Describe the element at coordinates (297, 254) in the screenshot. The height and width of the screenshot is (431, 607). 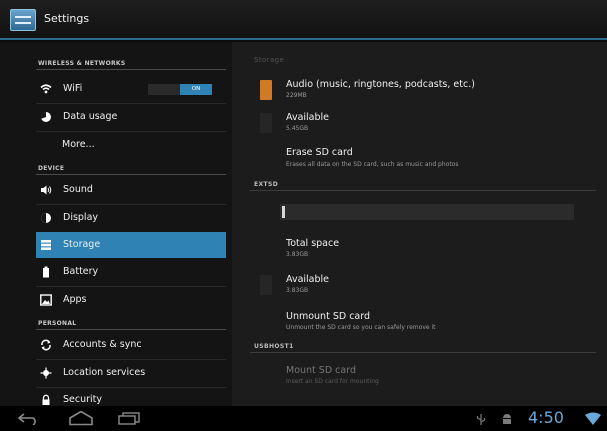
I see `total-space-size: 3.83GB` at that location.